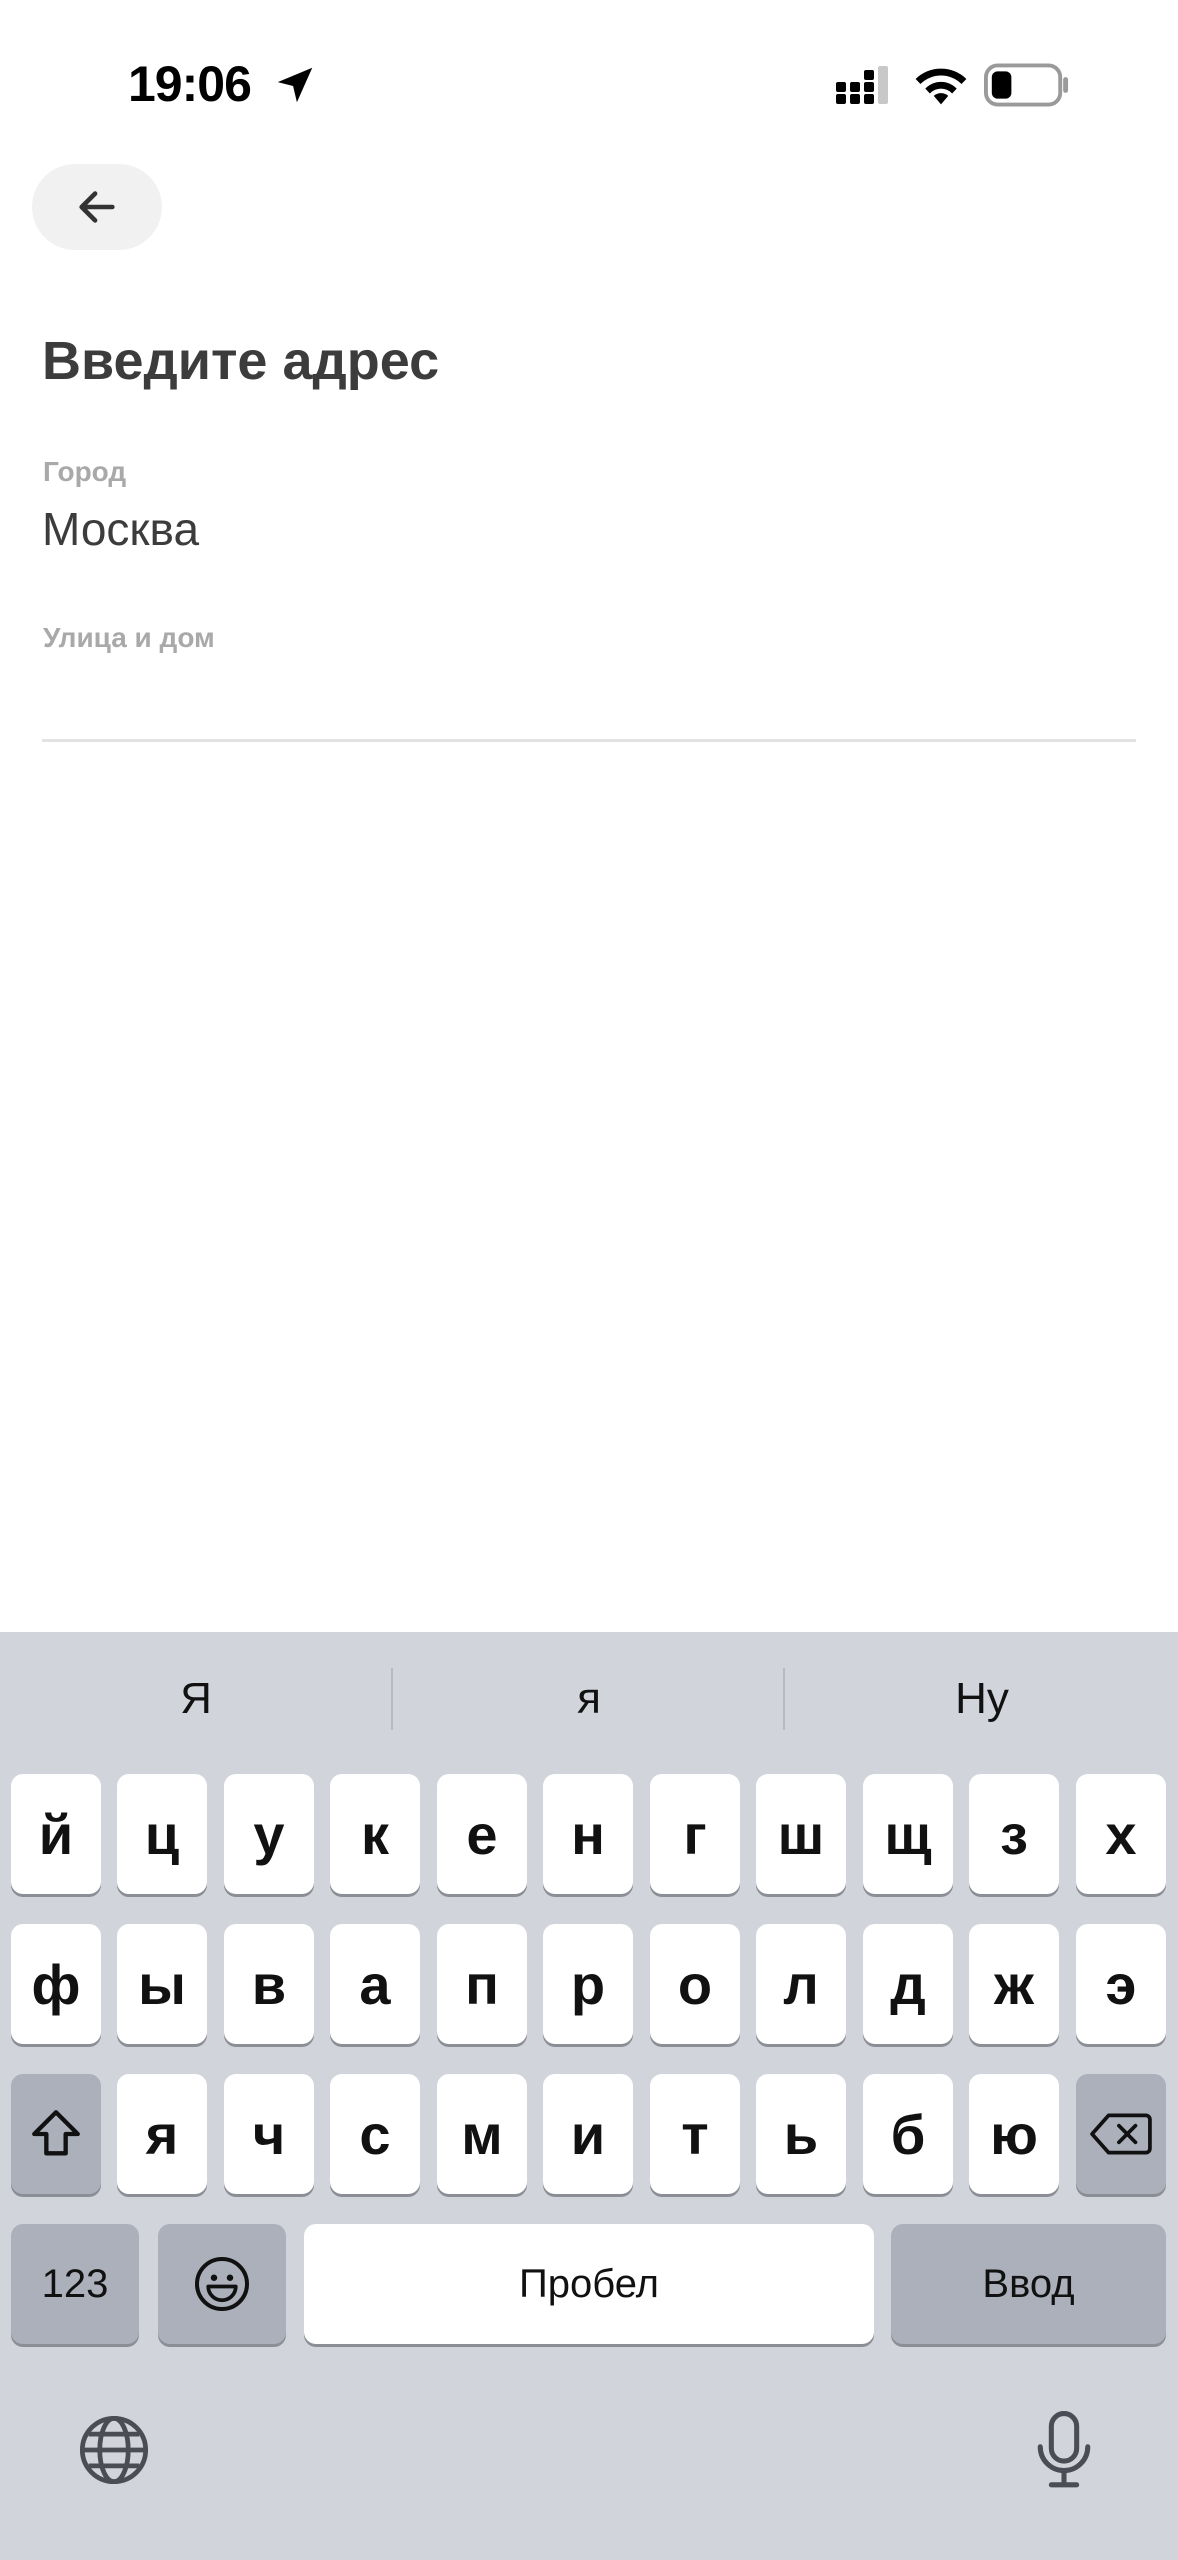 The image size is (1178, 2560). What do you see at coordinates (162, 2134) in the screenshot?
I see `key: я` at bounding box center [162, 2134].